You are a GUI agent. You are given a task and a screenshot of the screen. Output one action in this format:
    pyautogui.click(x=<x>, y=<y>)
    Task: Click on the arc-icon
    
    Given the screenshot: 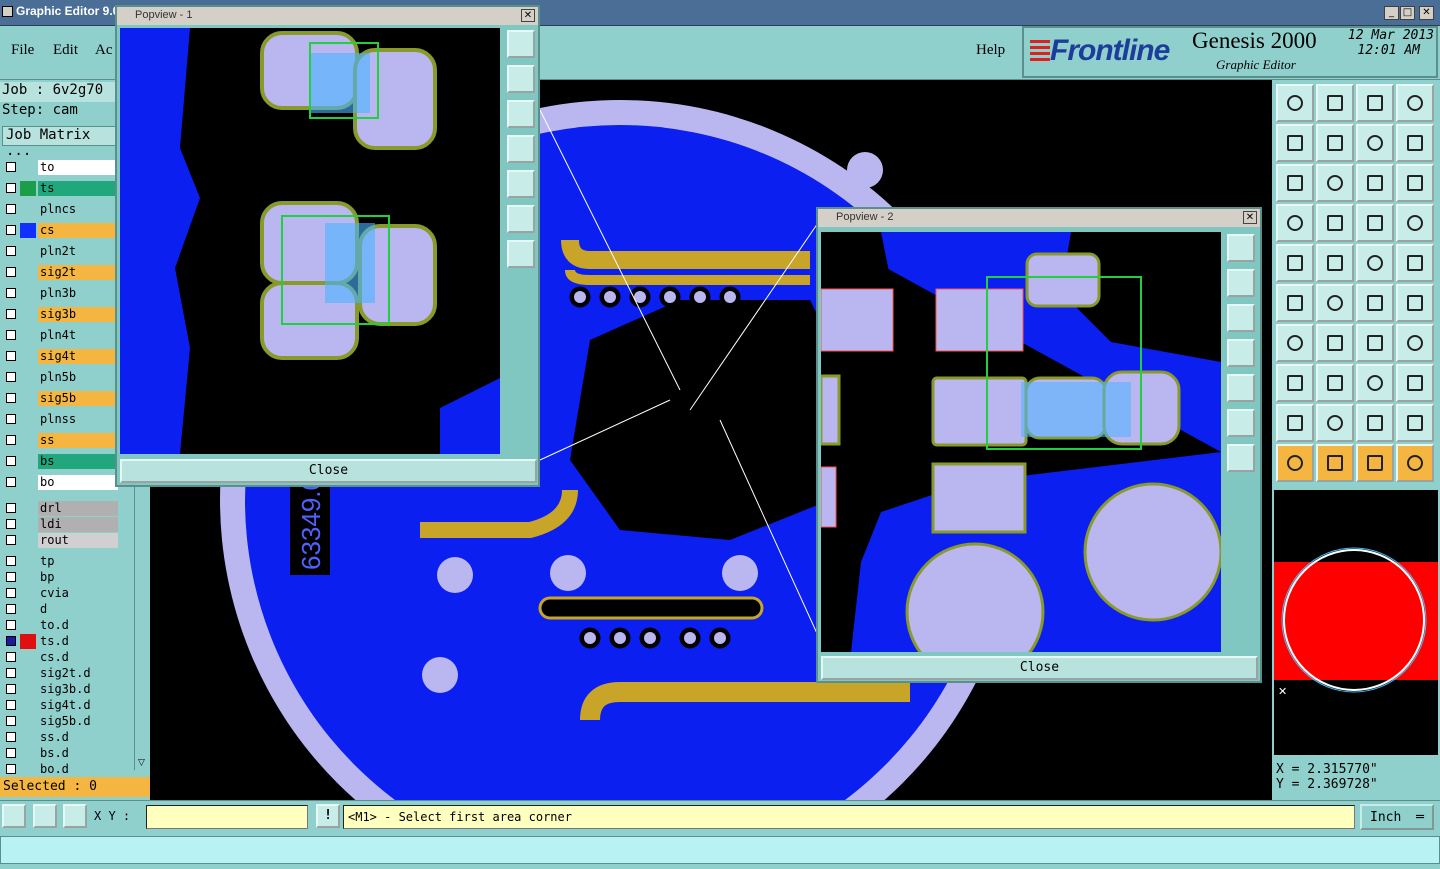 What is the action you would take?
    pyautogui.click(x=1375, y=343)
    